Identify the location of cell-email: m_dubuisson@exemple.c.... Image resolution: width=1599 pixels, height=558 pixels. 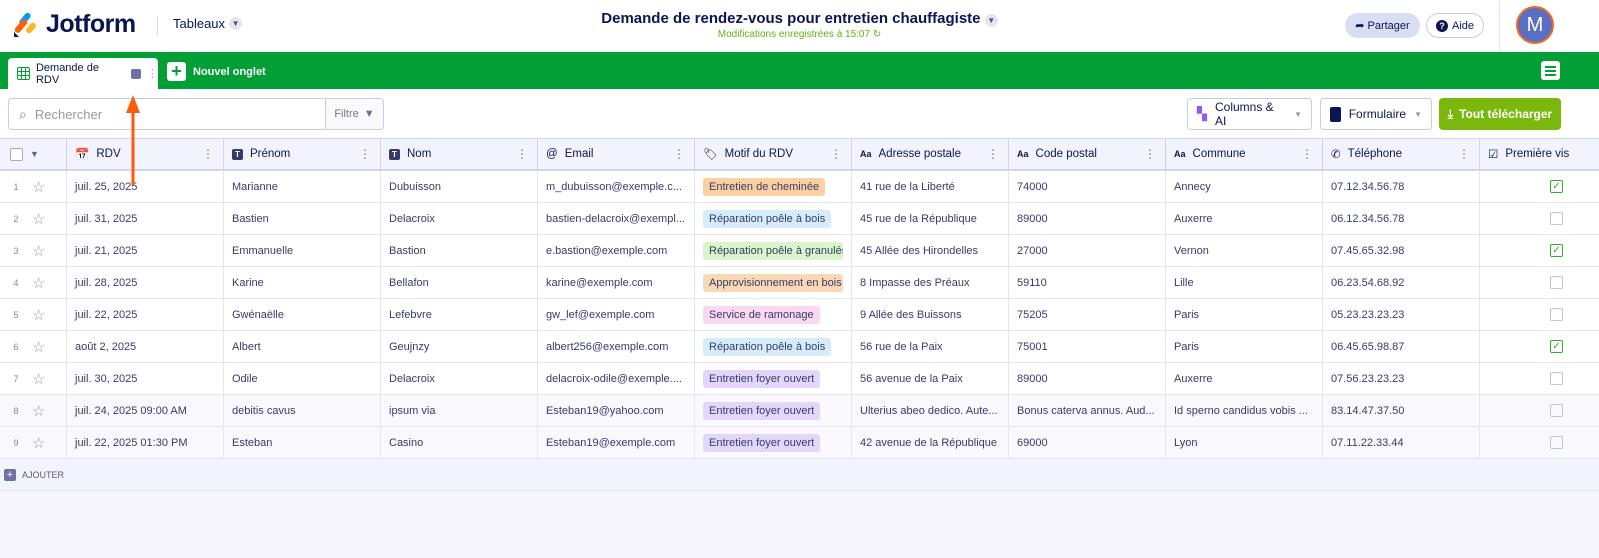
(616, 186).